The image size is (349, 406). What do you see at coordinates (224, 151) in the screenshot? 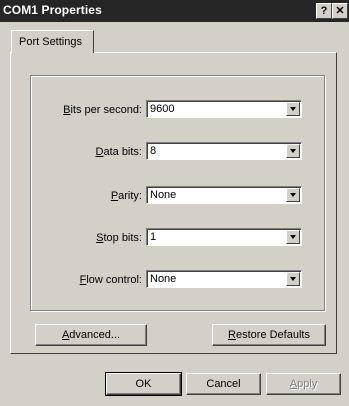
I see `data-bits-select: 8` at bounding box center [224, 151].